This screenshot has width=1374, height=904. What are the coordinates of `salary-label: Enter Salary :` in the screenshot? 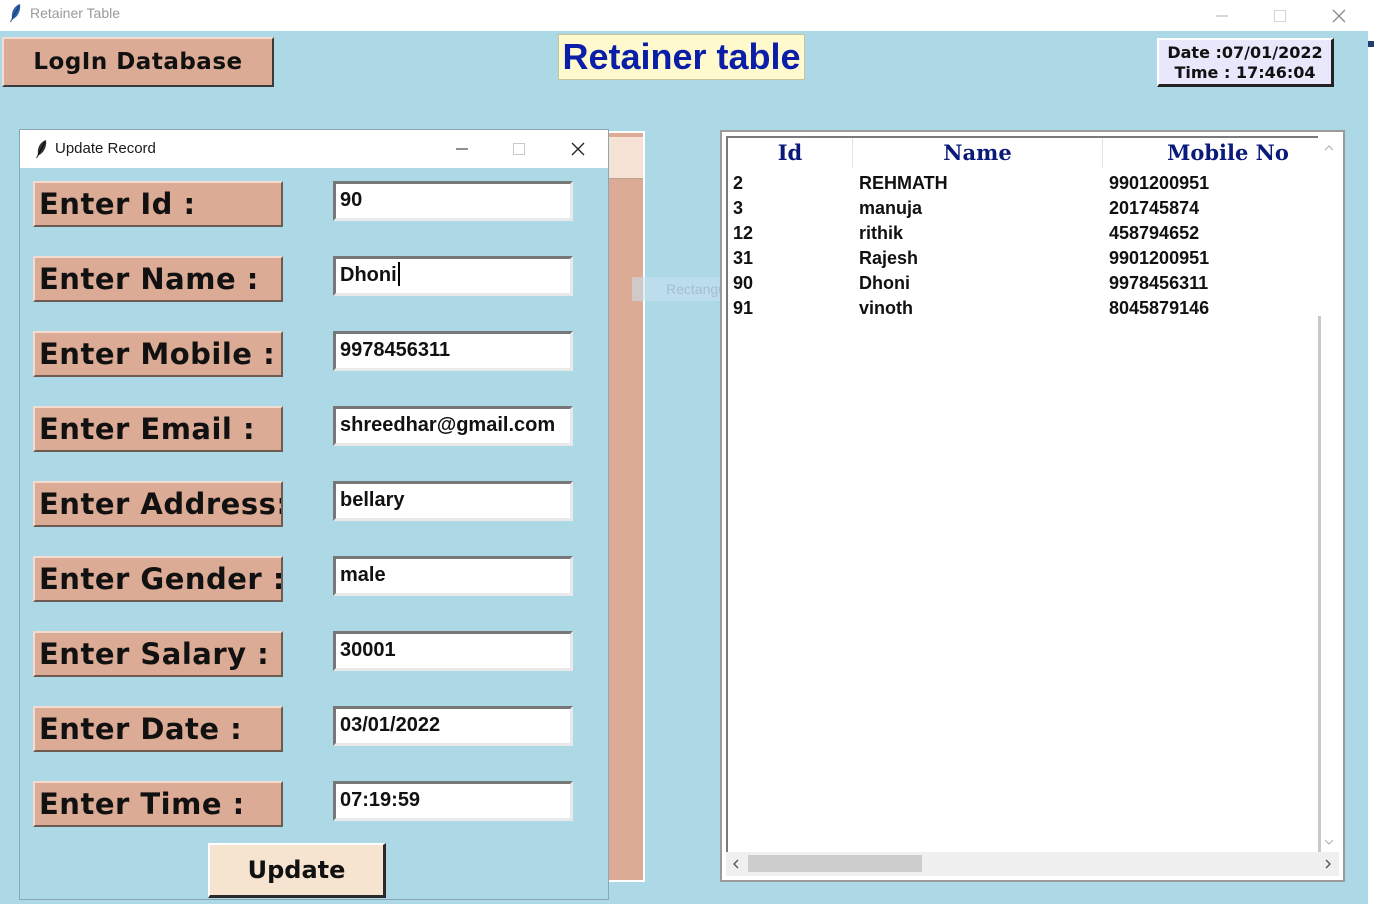 It's located at (158, 654).